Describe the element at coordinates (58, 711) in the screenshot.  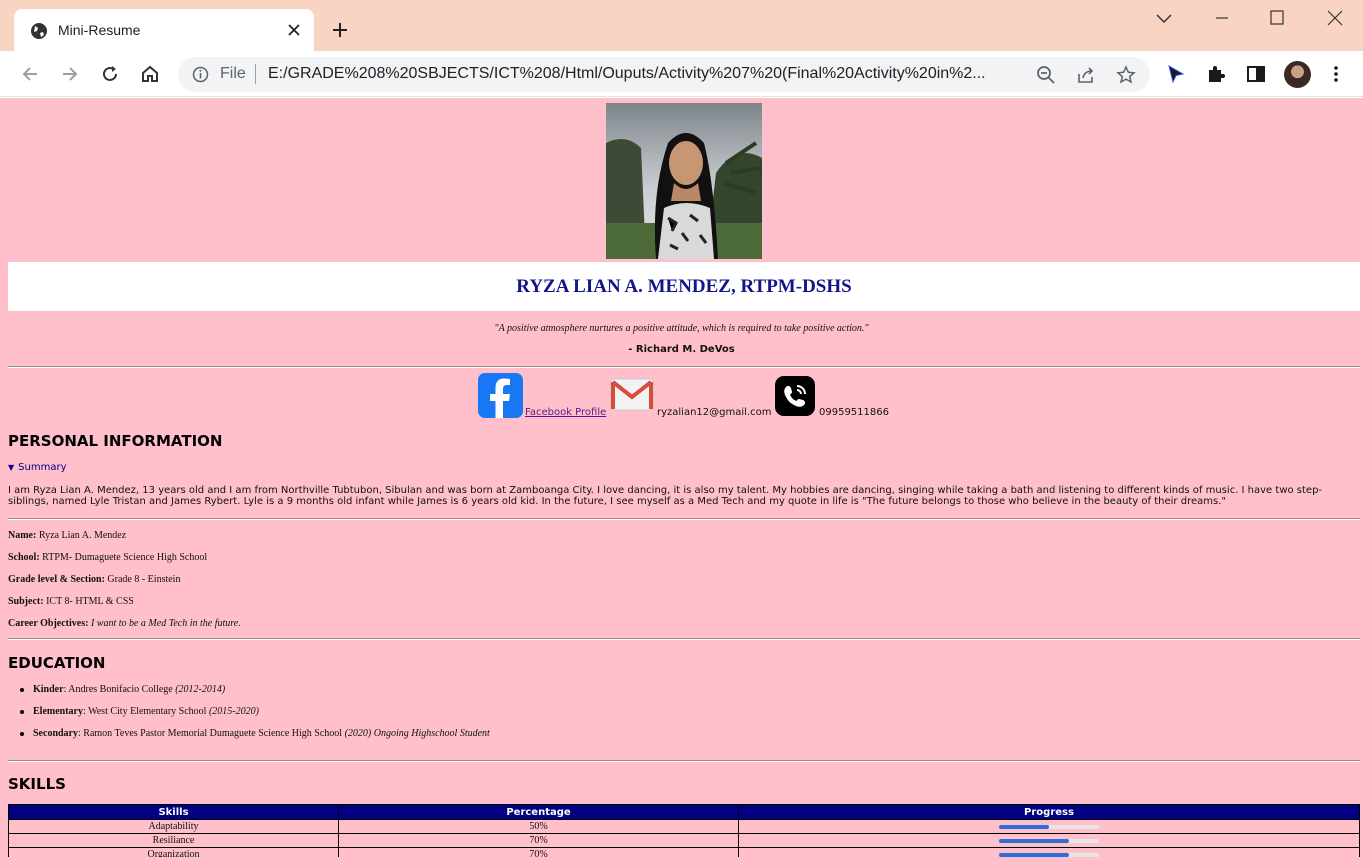
I see `edu-level: Elementary` at that location.